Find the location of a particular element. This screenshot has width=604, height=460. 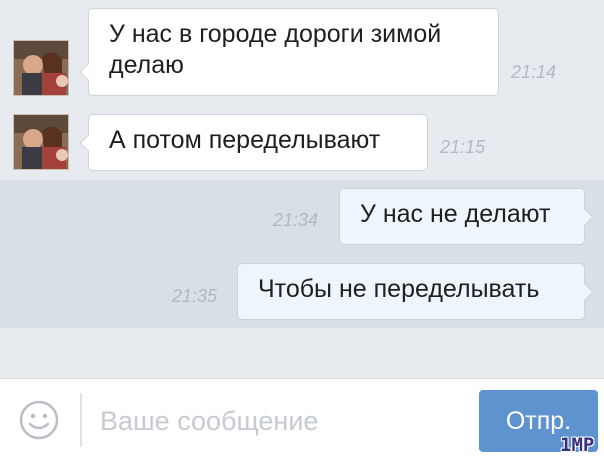

composer-divider is located at coordinates (81, 420).